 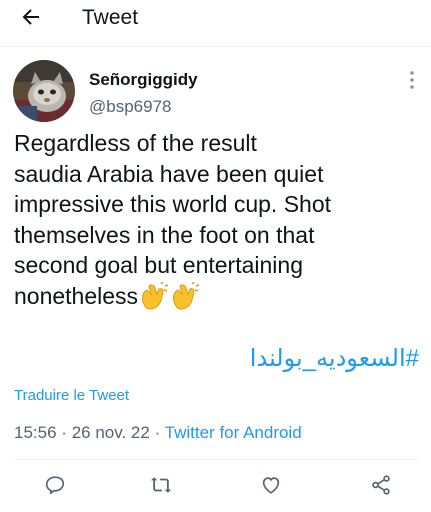 I want to click on more-vertical-icon, so click(x=412, y=82).